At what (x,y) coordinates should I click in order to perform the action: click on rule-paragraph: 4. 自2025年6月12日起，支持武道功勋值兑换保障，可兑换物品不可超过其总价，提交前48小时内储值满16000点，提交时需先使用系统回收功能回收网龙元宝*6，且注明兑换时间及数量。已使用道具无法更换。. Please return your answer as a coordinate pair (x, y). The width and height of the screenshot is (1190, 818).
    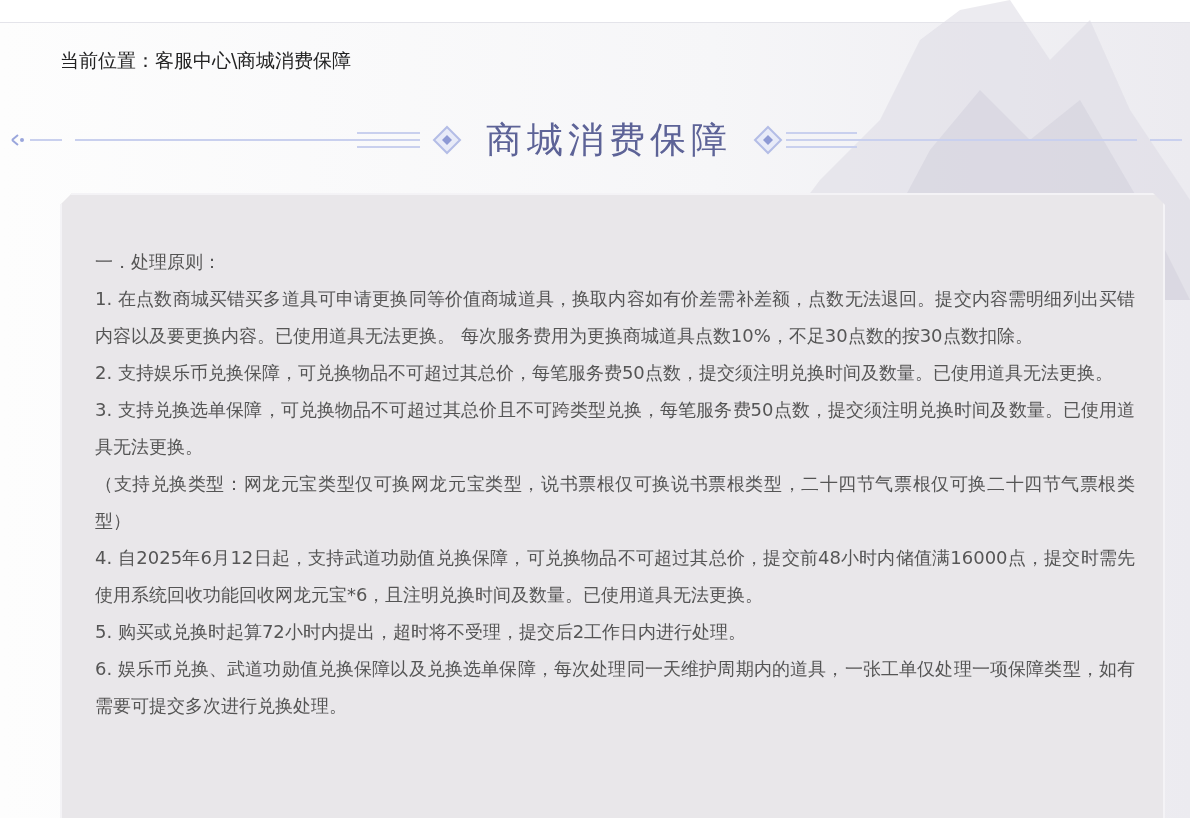
    Looking at the image, I should click on (615, 576).